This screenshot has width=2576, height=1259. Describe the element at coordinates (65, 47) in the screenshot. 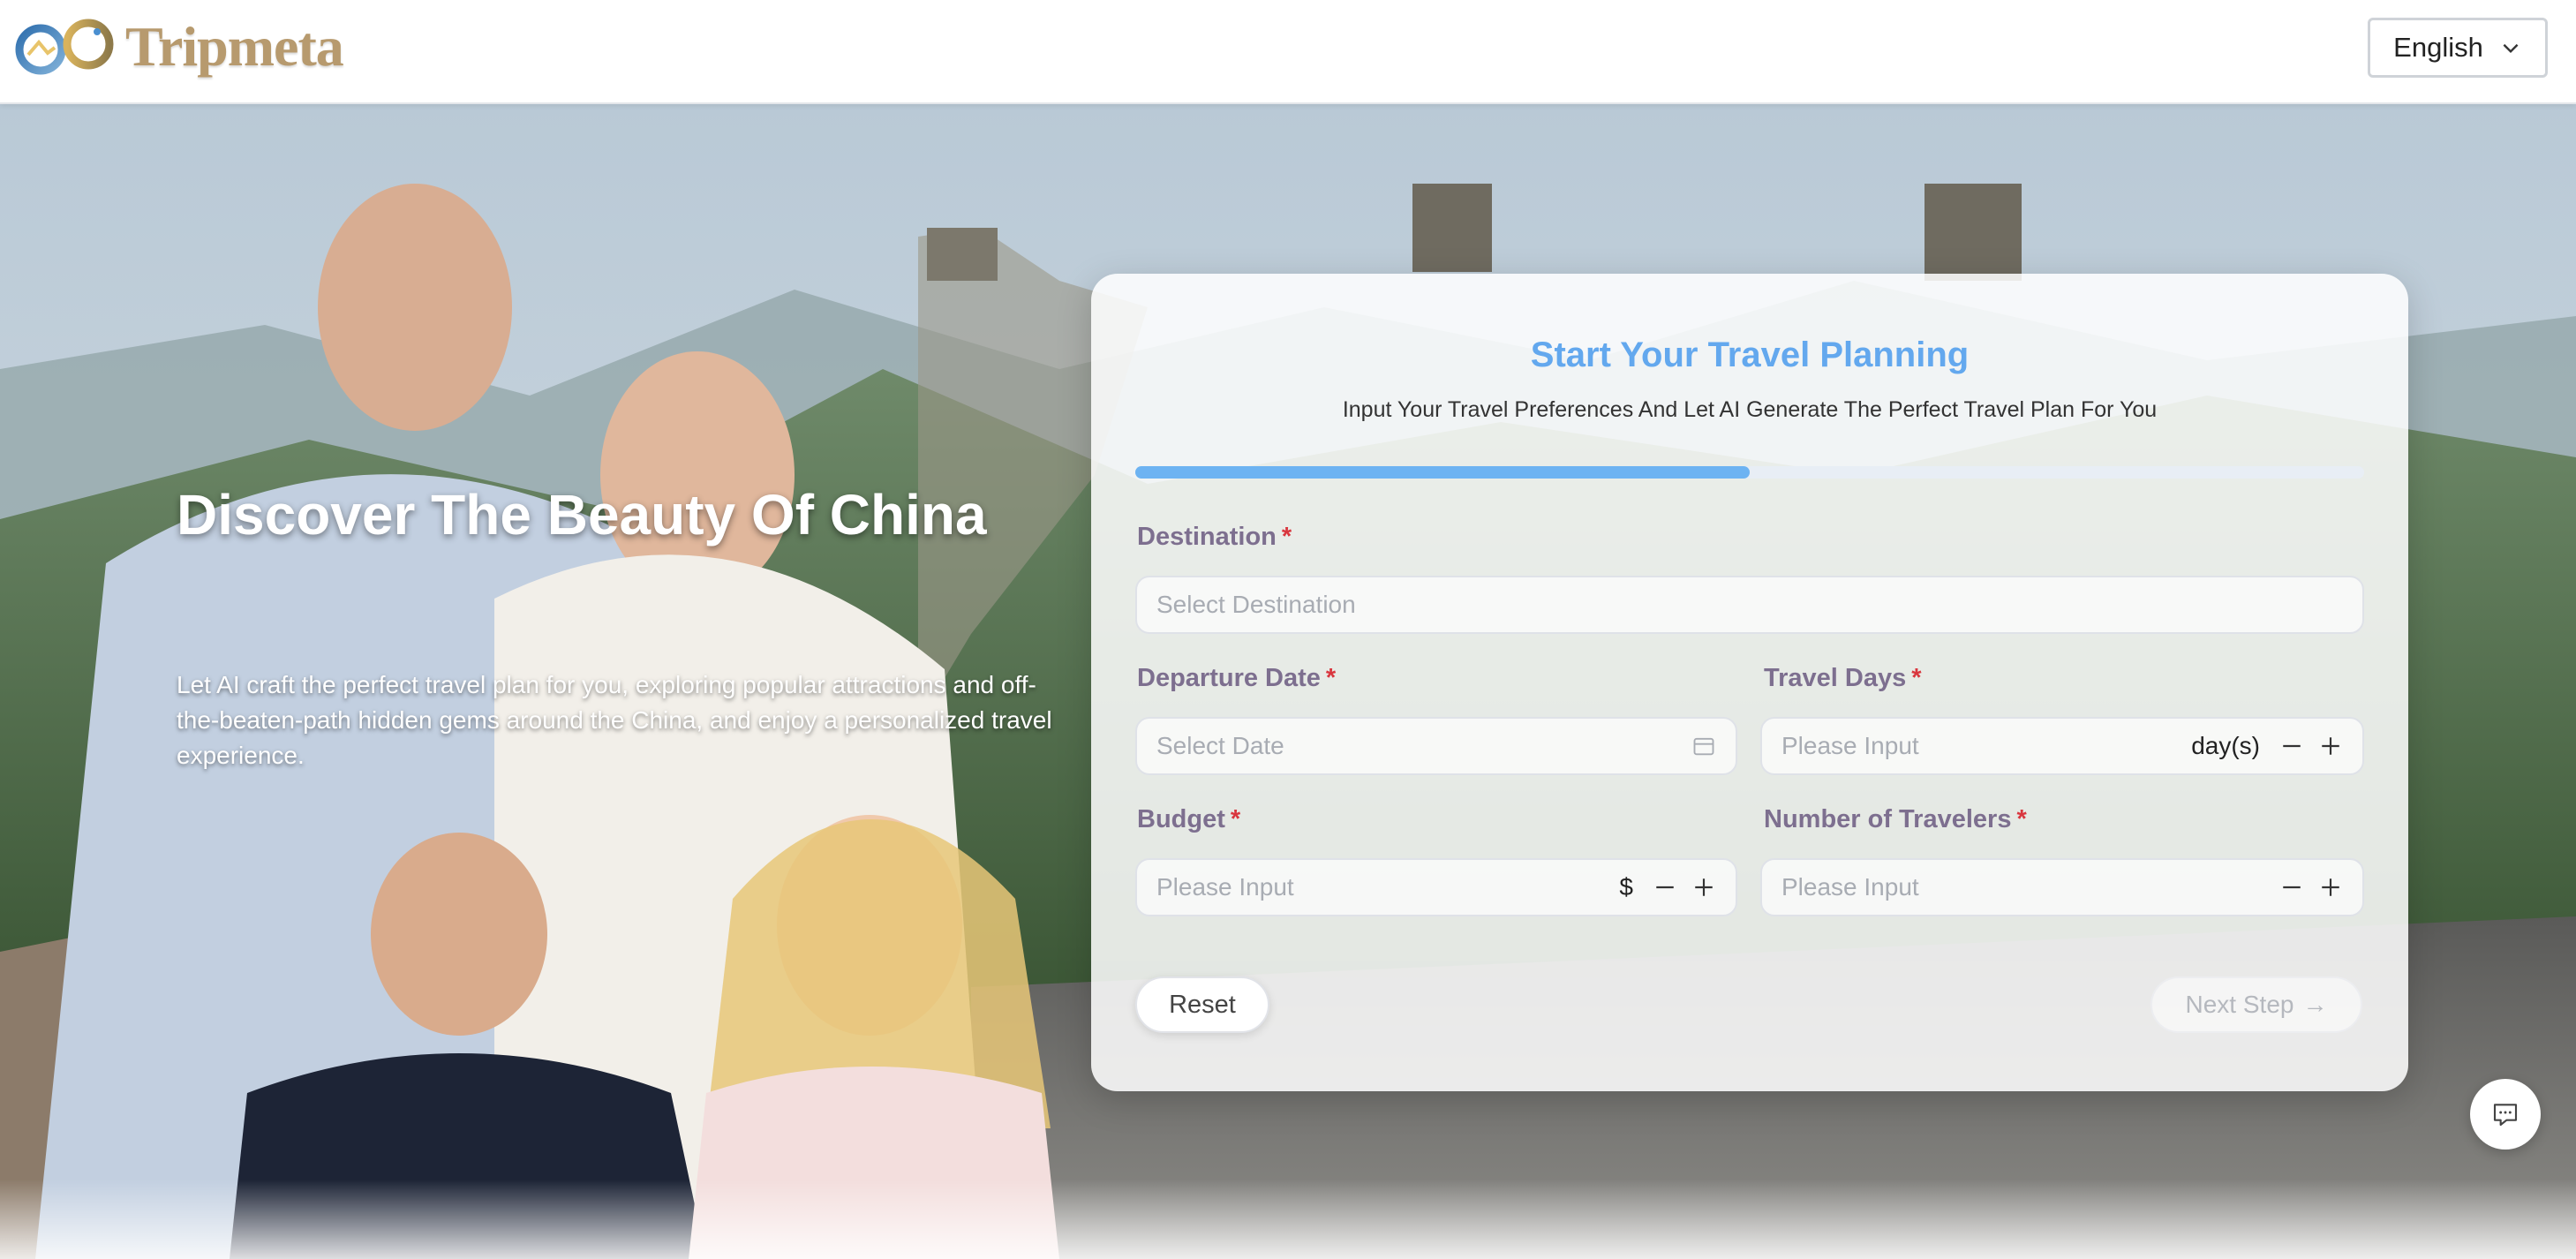

I see `infinity-logo-icon` at that location.